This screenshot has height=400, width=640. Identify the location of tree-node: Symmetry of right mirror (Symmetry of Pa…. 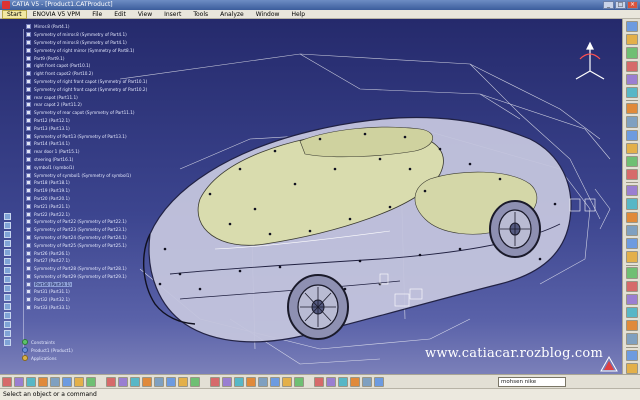
(79, 50).